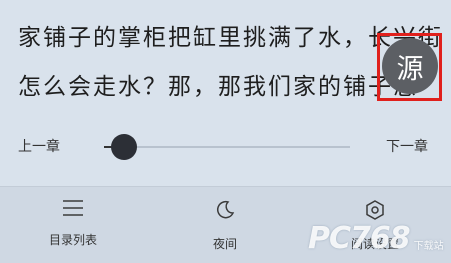 This screenshot has width=451, height=263. I want to click on chapter-progress-slider, so click(227, 147).